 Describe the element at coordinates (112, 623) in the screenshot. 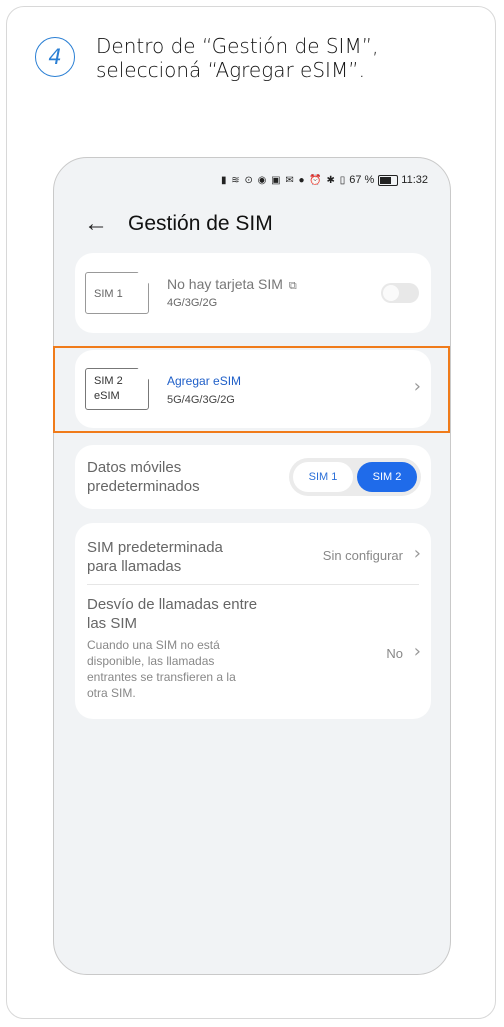

I see `call-forwarding-label-line-2: las SIM` at that location.